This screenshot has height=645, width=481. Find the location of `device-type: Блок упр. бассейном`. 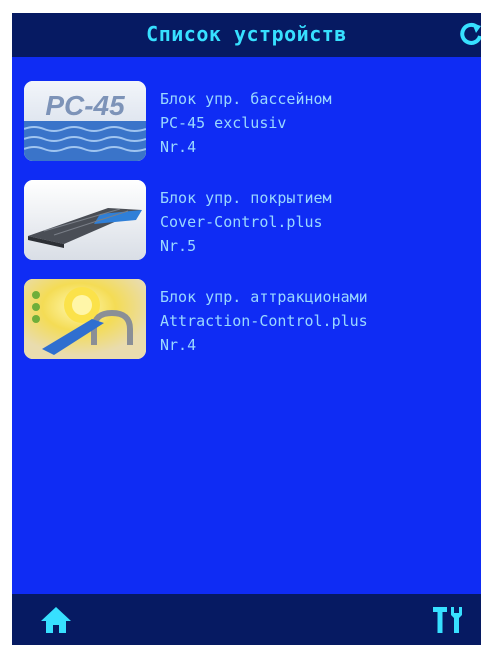

device-type: Блок упр. бассейном is located at coordinates (246, 99).